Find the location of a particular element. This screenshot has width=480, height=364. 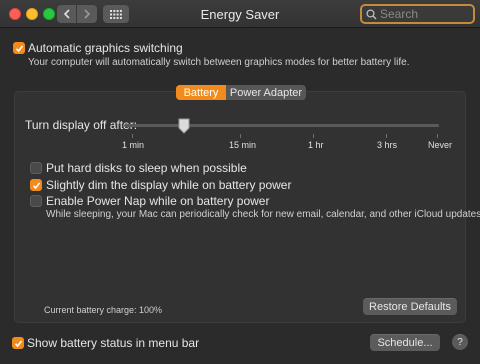

tab-battery: Battery is located at coordinates (201, 92).